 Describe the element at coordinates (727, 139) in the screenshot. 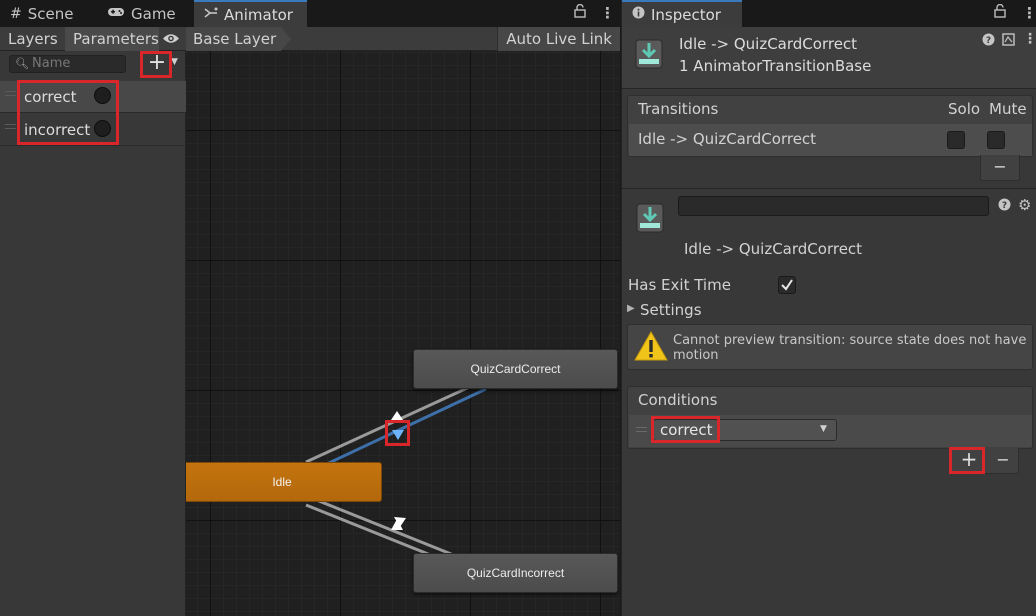

I see `transition-row-label: Idle -> QuizCardCorrect` at that location.